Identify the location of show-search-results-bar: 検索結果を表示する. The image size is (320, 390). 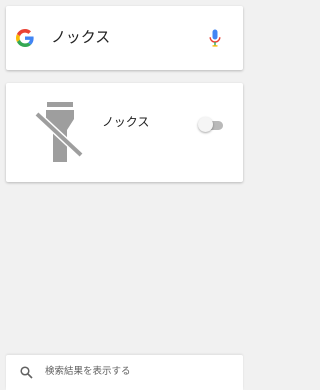
(124, 372).